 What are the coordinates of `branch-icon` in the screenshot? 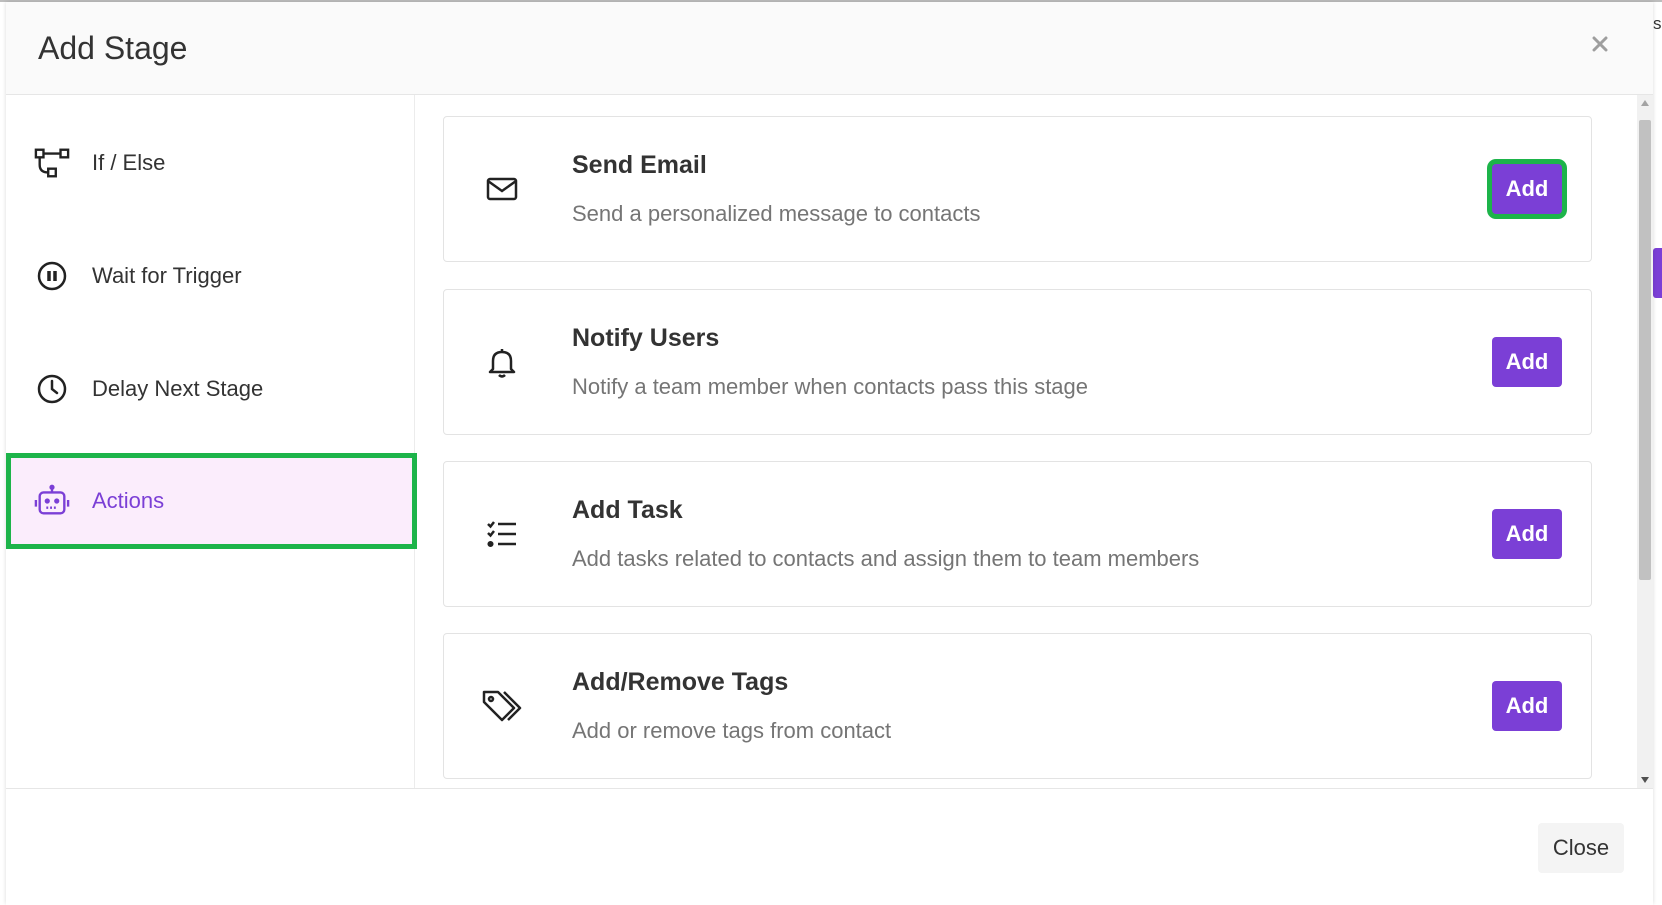 It's located at (52, 163).